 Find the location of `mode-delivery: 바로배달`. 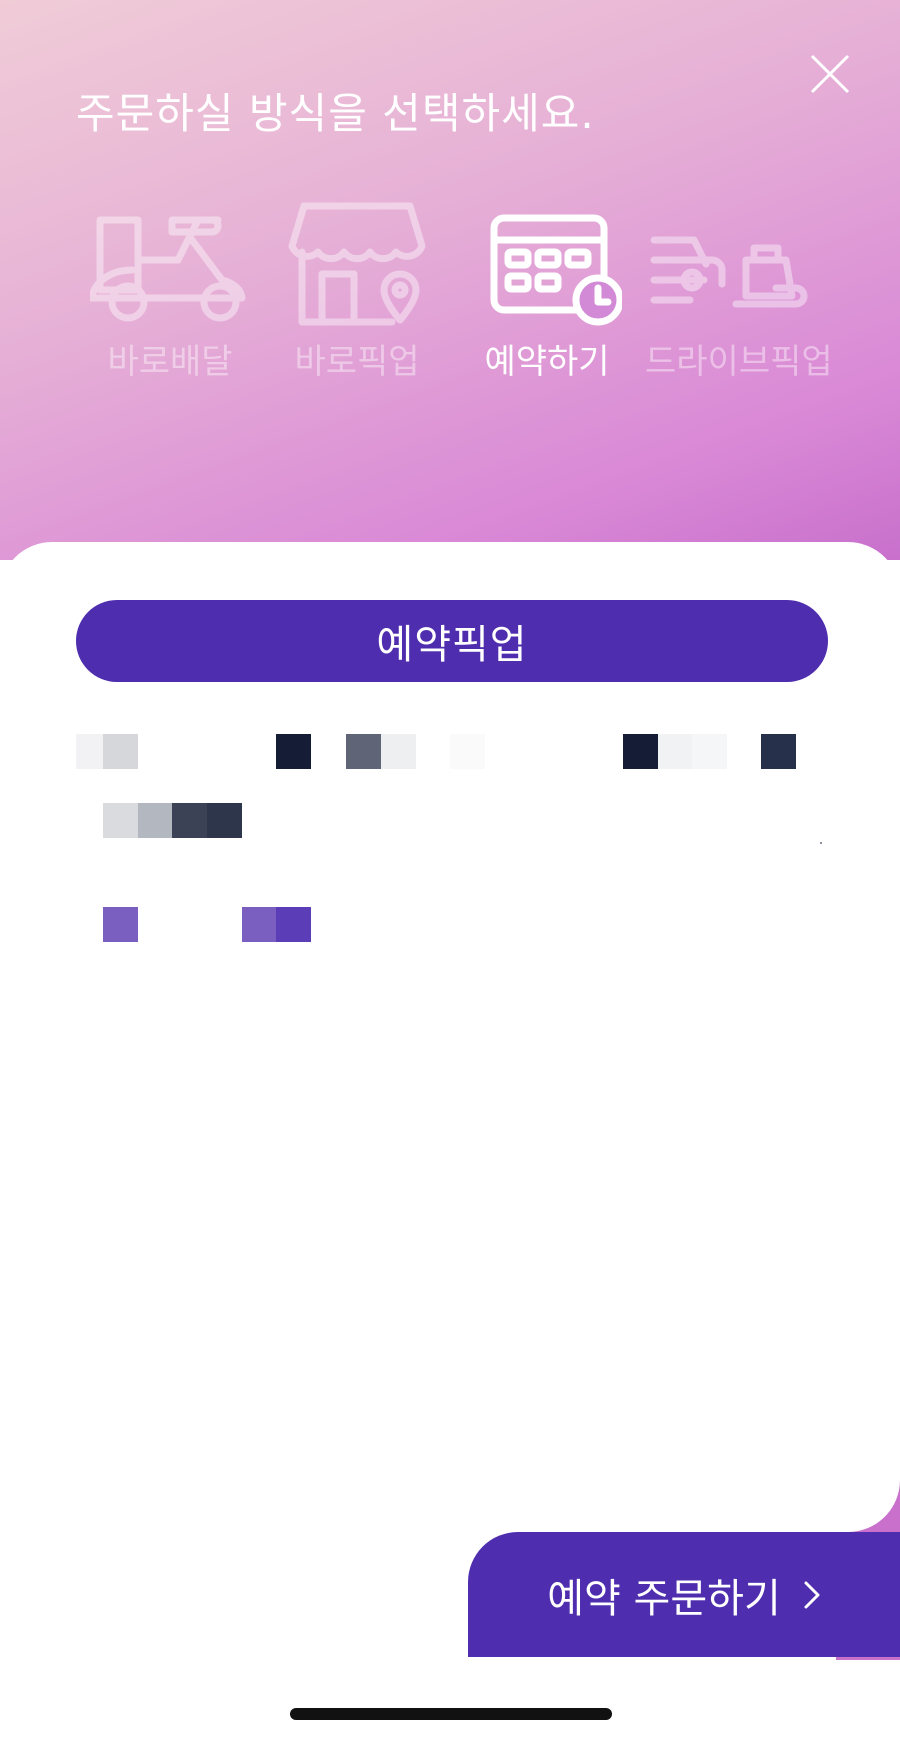

mode-delivery: 바로배달 is located at coordinates (170, 291).